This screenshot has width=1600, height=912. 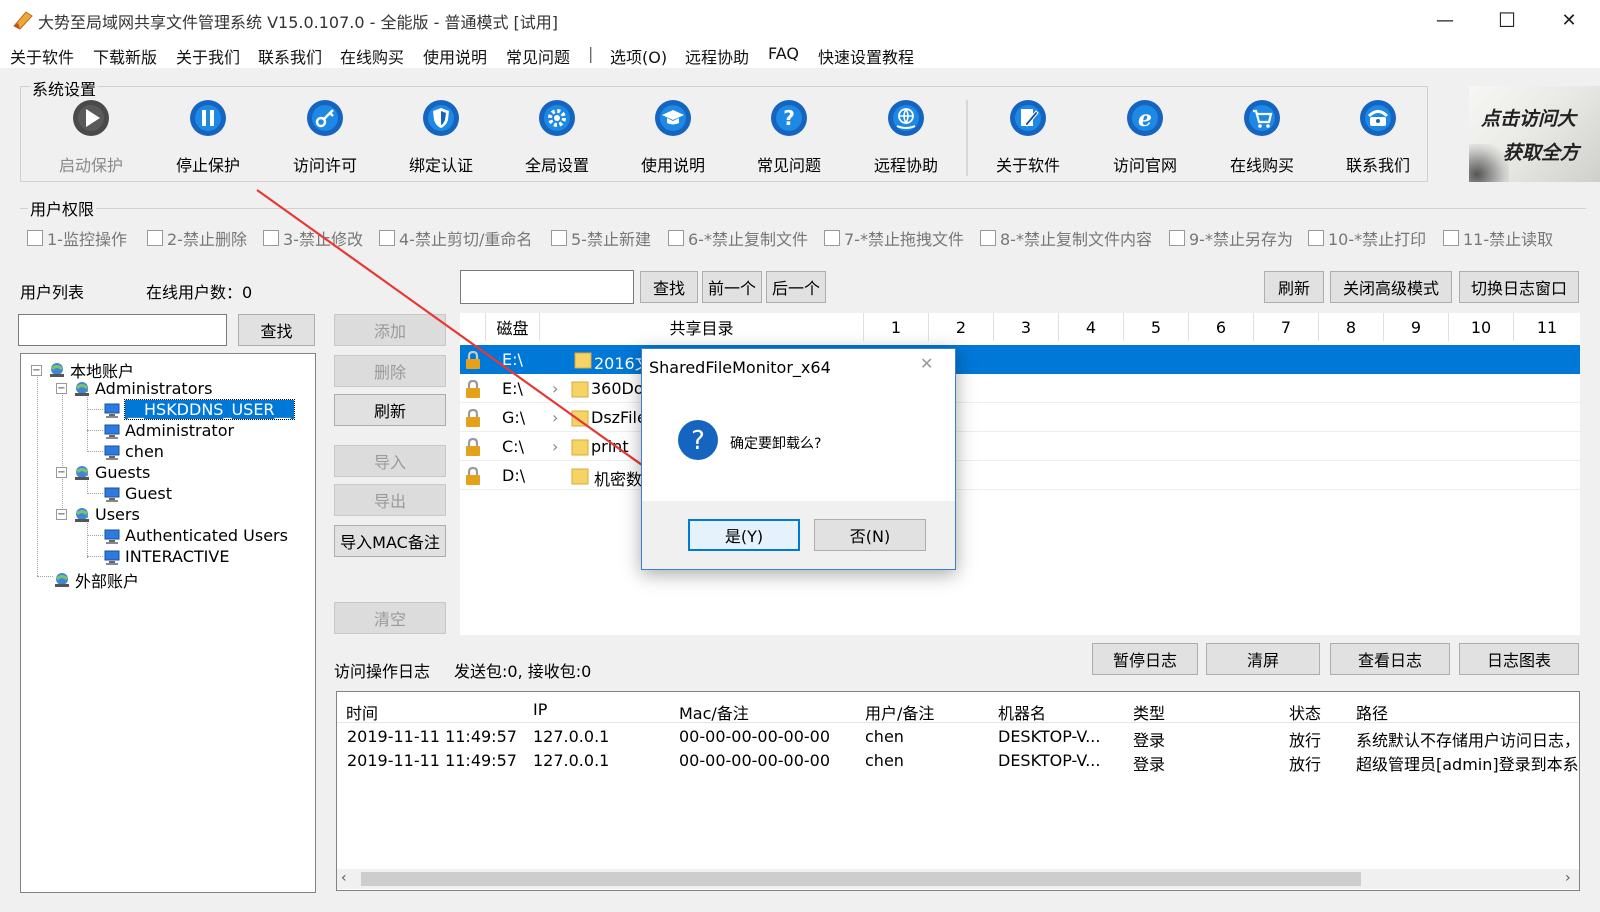 I want to click on promo-banner: 点击访问大 获取全方, so click(x=1534, y=134).